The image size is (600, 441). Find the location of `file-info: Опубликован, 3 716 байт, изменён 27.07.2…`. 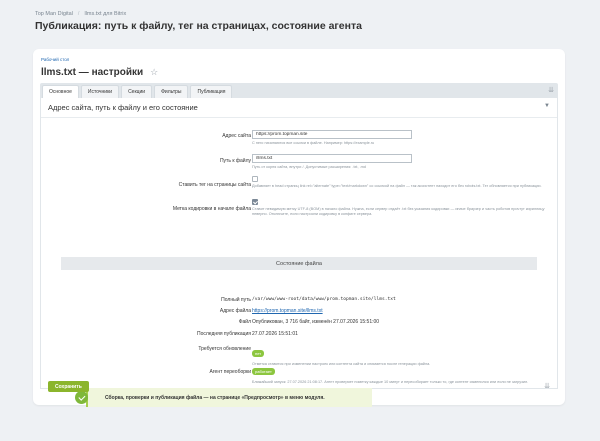

file-info: Опубликован, 3 716 байт, изменён 27.07.2… is located at coordinates (316, 322).